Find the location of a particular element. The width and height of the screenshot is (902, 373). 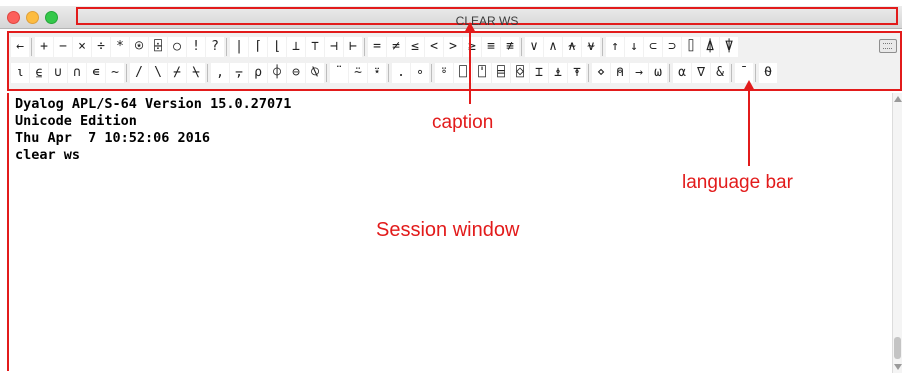

caption-annotation: caption is located at coordinates (463, 122).